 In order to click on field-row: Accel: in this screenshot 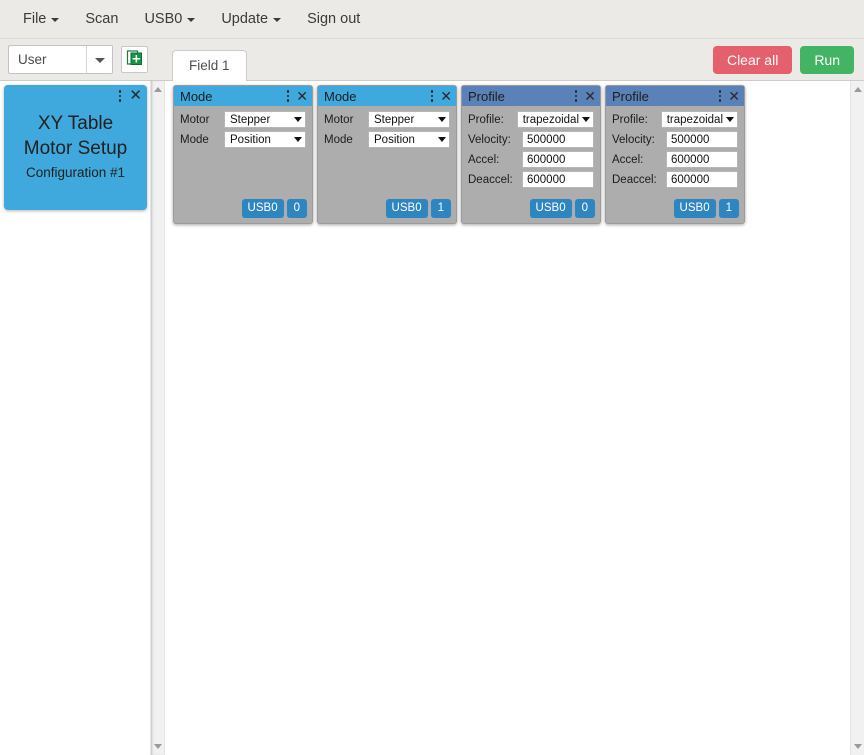, I will do `click(531, 159)`.